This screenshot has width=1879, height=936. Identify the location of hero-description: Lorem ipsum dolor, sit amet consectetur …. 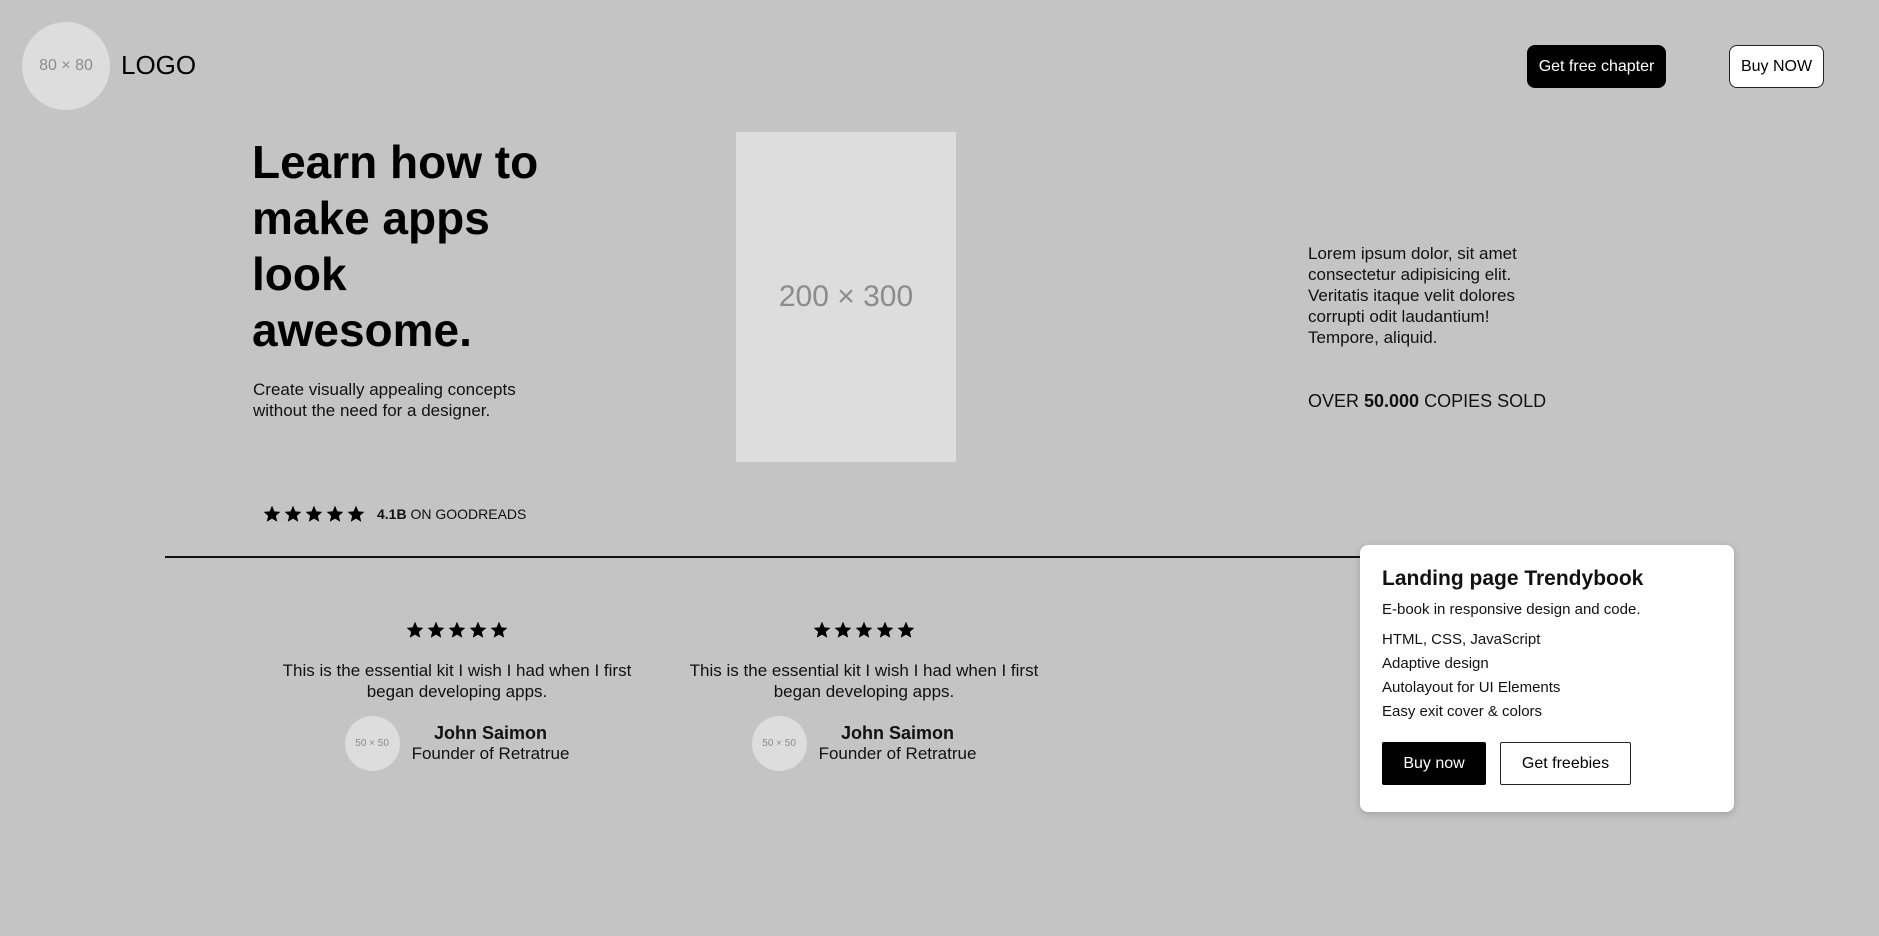
(1412, 295).